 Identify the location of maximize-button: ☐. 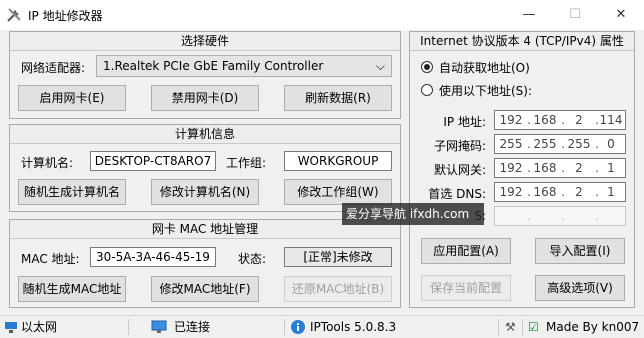
(575, 15).